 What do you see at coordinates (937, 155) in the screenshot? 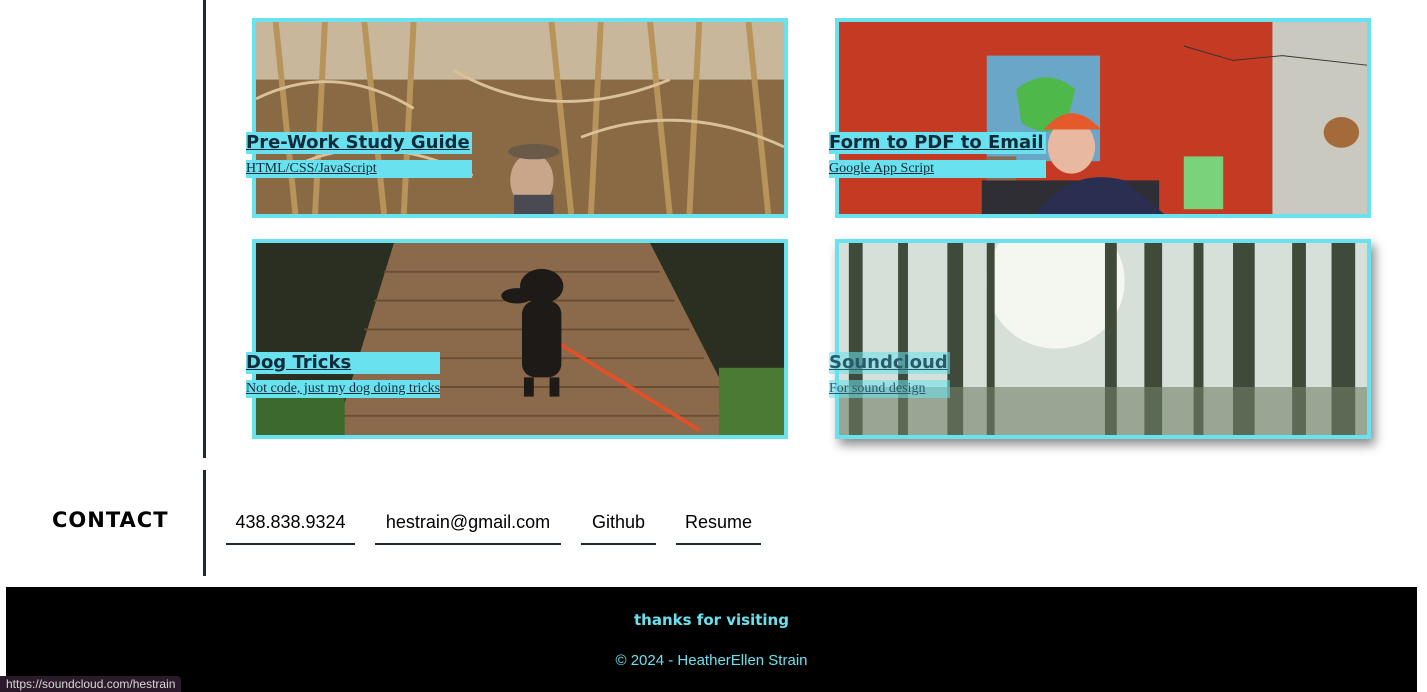
I see `project-caption-form-to-pdf: Form to PDF to Email Google App Script` at bounding box center [937, 155].